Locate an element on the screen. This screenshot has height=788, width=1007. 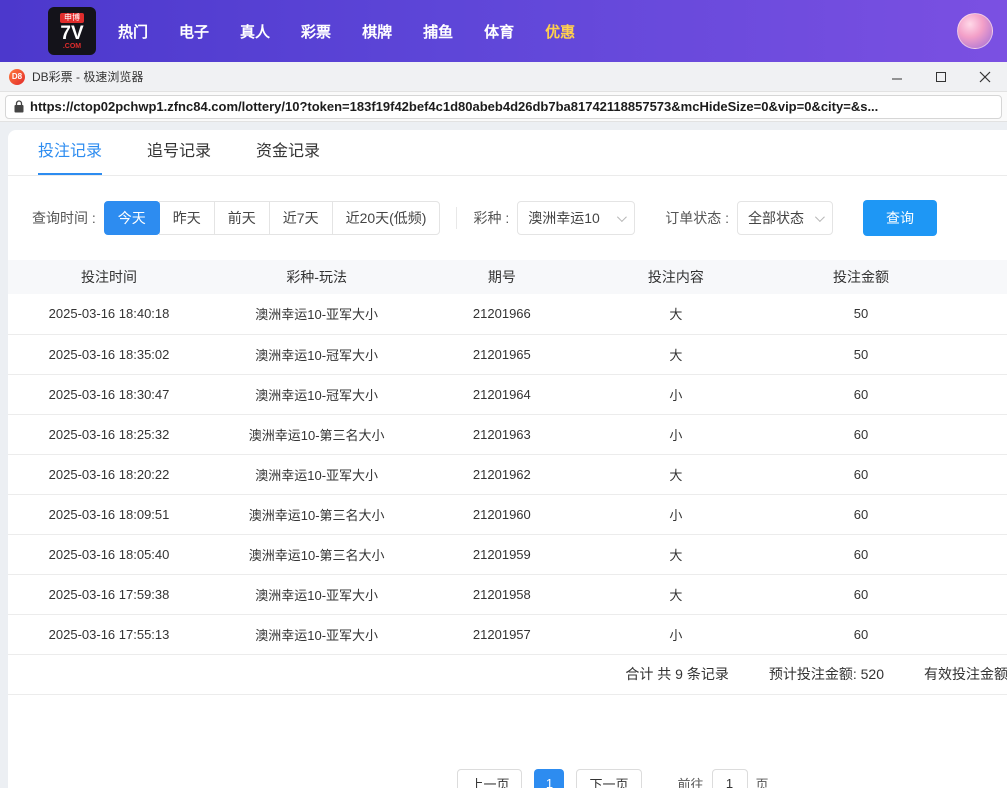
lock-icon is located at coordinates (19, 106).